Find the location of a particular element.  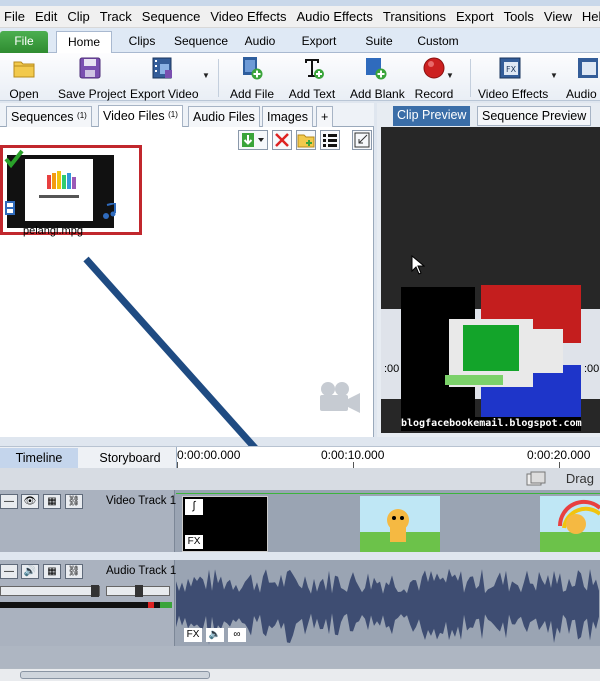

menu-track: Track is located at coordinates (119, 16).